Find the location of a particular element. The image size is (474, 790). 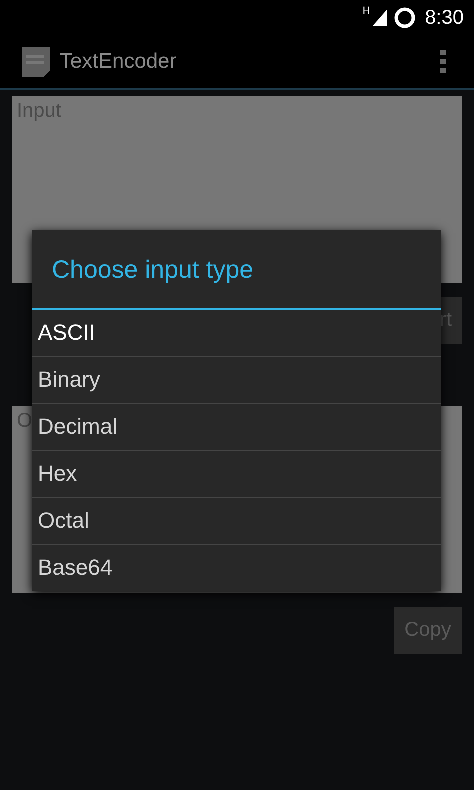

app-title: TextEncoder is located at coordinates (119, 62).